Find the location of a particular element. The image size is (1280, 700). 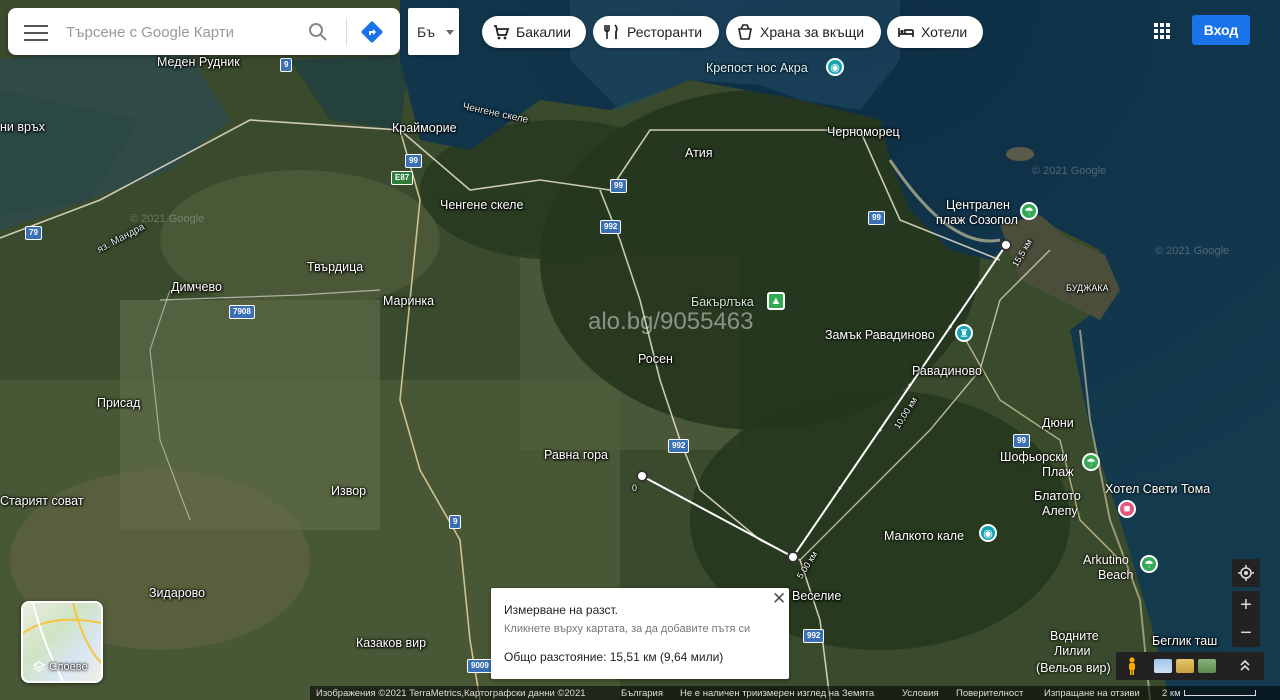

chip-groceries: Бакалии is located at coordinates (534, 32).